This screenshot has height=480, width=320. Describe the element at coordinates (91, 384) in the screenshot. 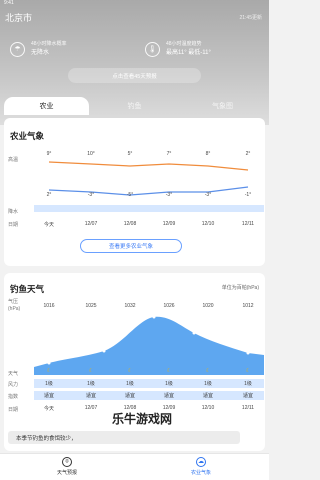

I see `fish-wind-1: 1级` at that location.